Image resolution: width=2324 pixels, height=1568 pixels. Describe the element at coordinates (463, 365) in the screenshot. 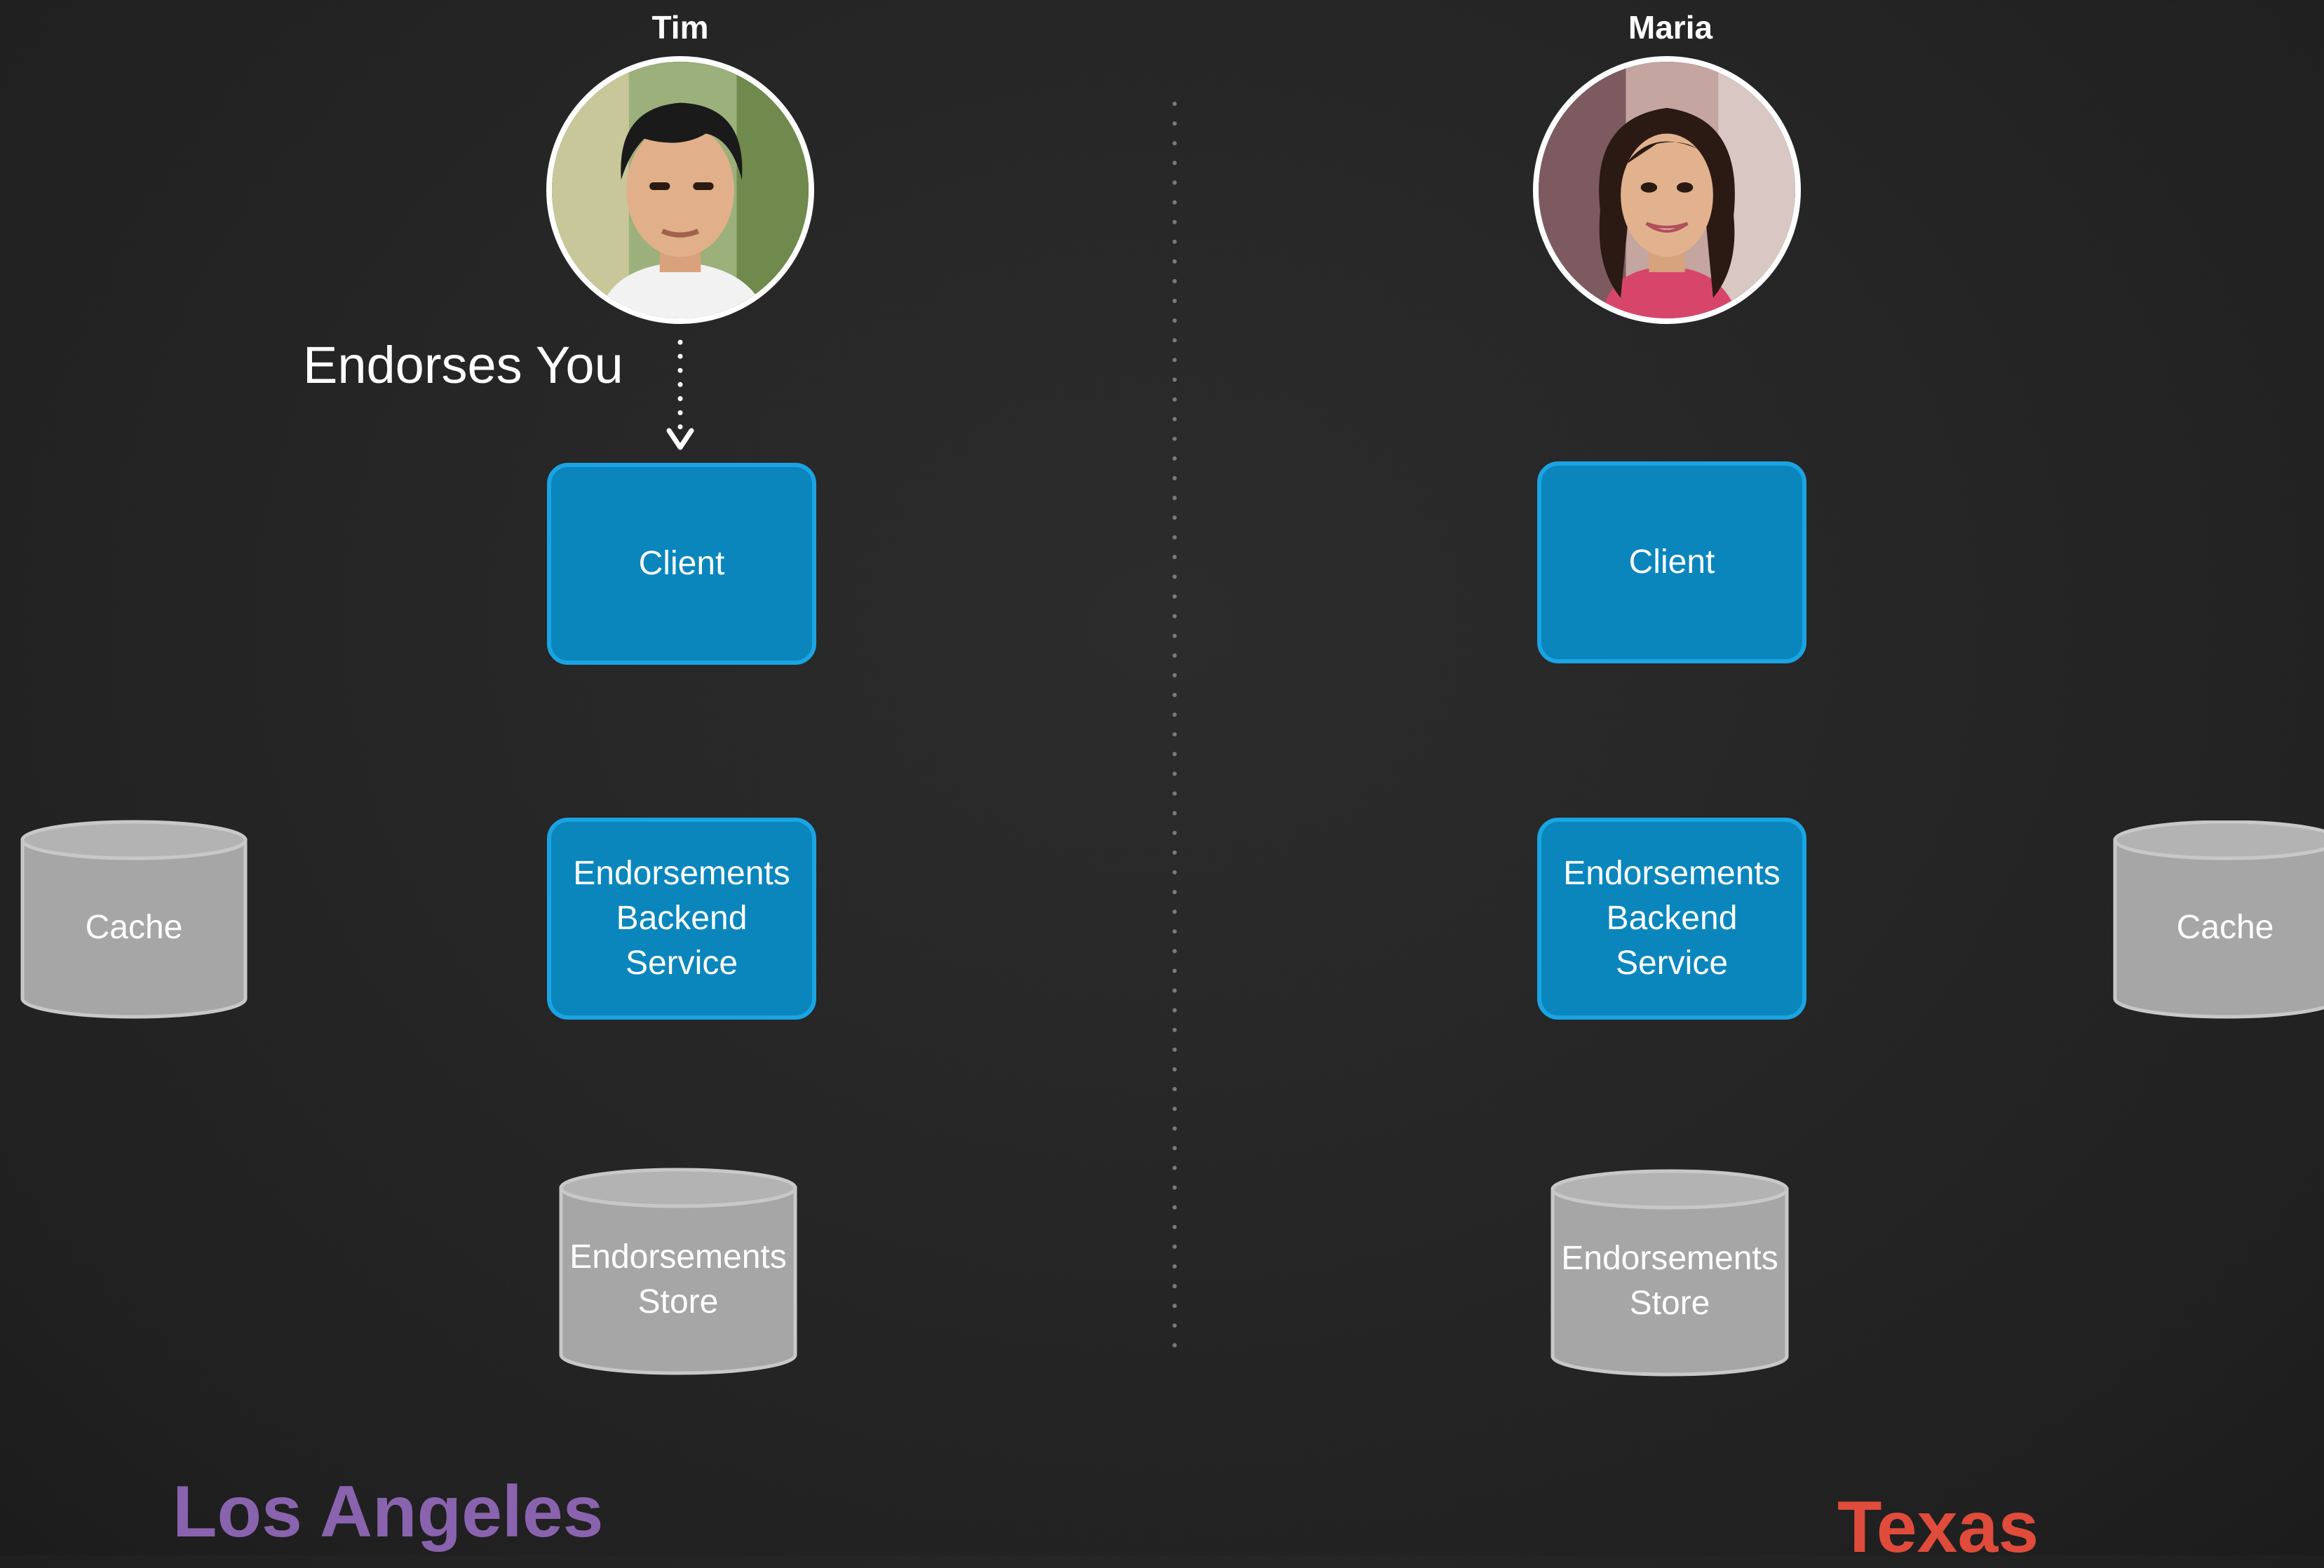

I see `endorses-you-label: Endorses You` at that location.